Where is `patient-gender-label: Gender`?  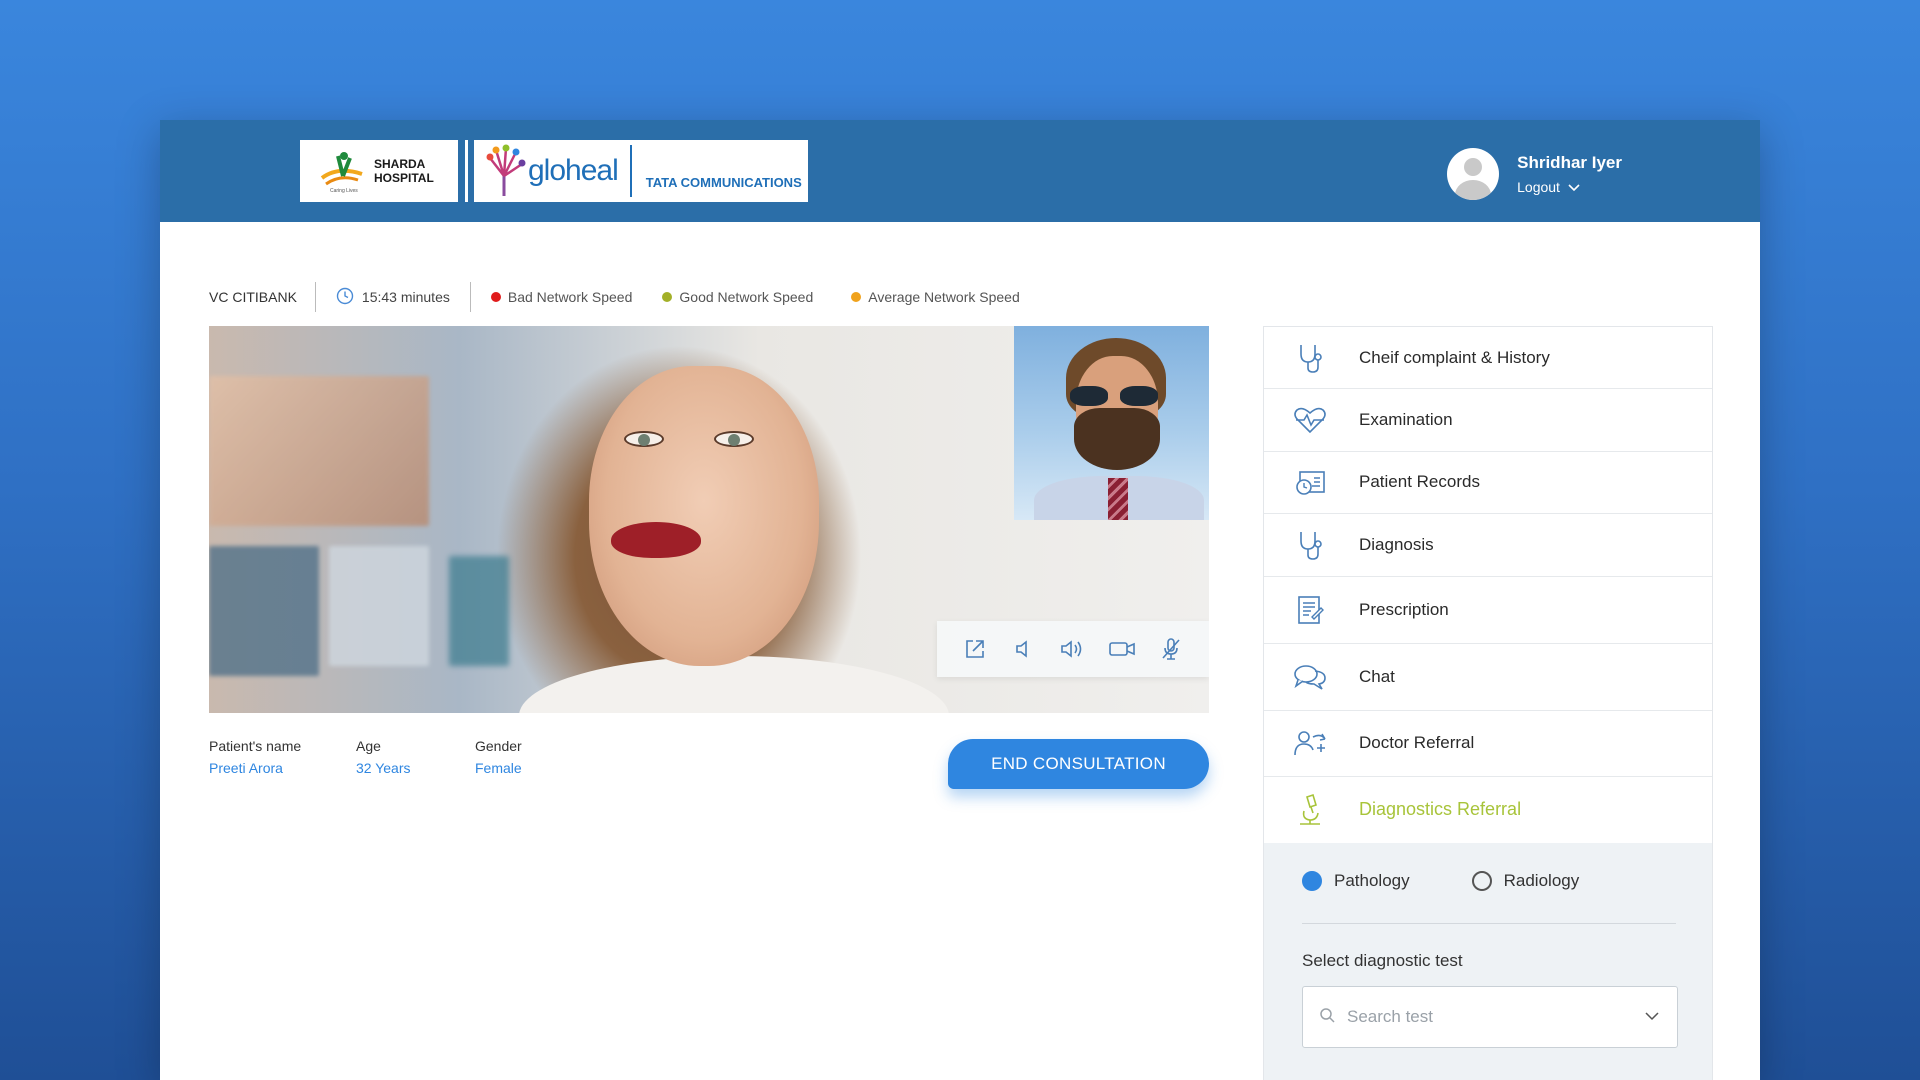 patient-gender-label: Gender is located at coordinates (498, 746).